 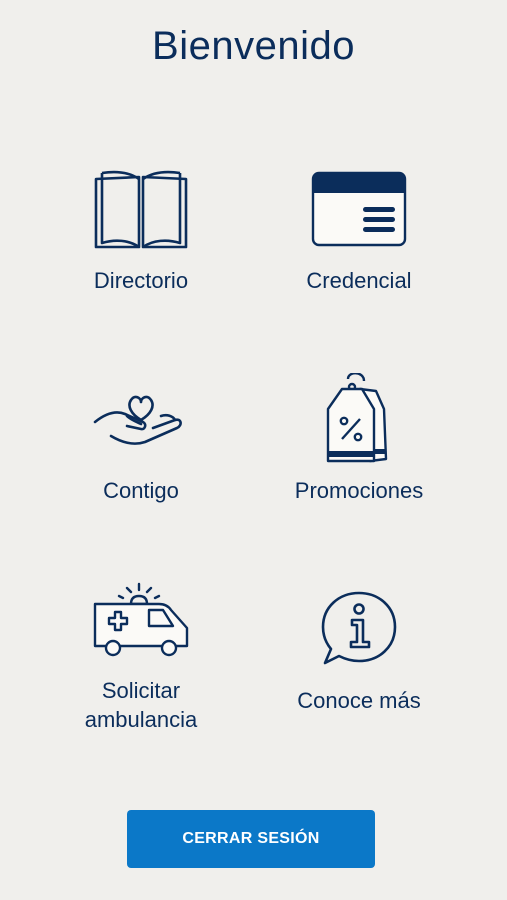 I want to click on menu-label-contigo: Contigo, so click(x=141, y=490).